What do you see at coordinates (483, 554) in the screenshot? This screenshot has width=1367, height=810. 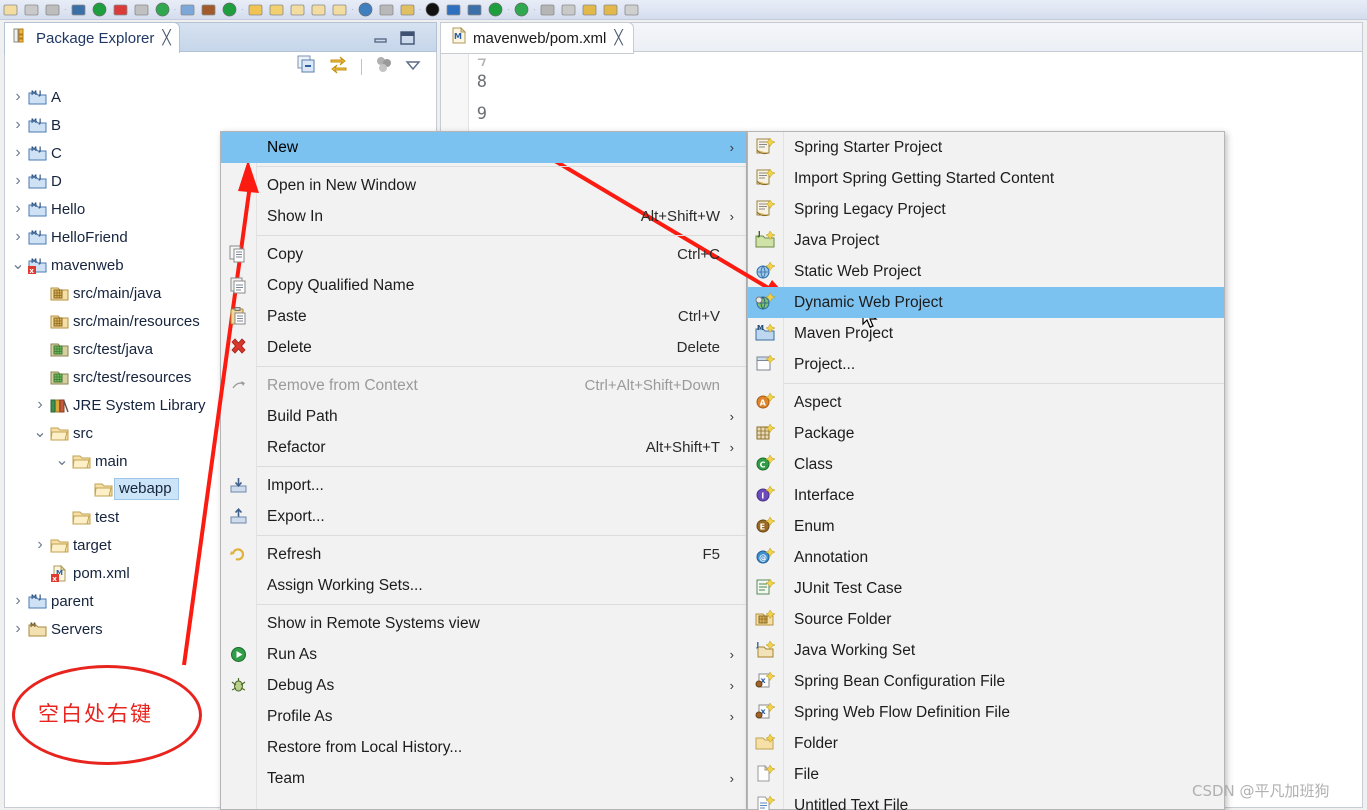 I see `menu-item-refresh: Refresh F5` at bounding box center [483, 554].